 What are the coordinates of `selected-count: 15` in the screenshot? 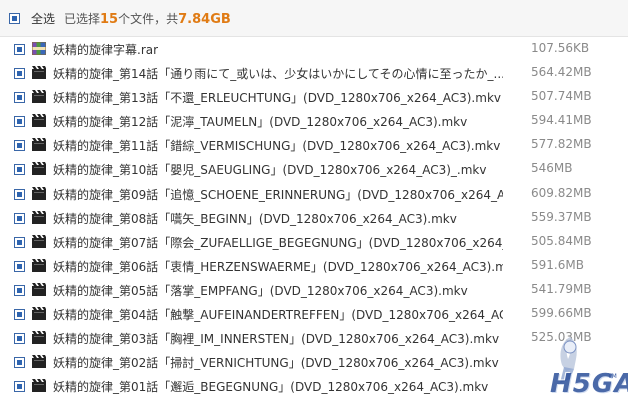 It's located at (109, 19).